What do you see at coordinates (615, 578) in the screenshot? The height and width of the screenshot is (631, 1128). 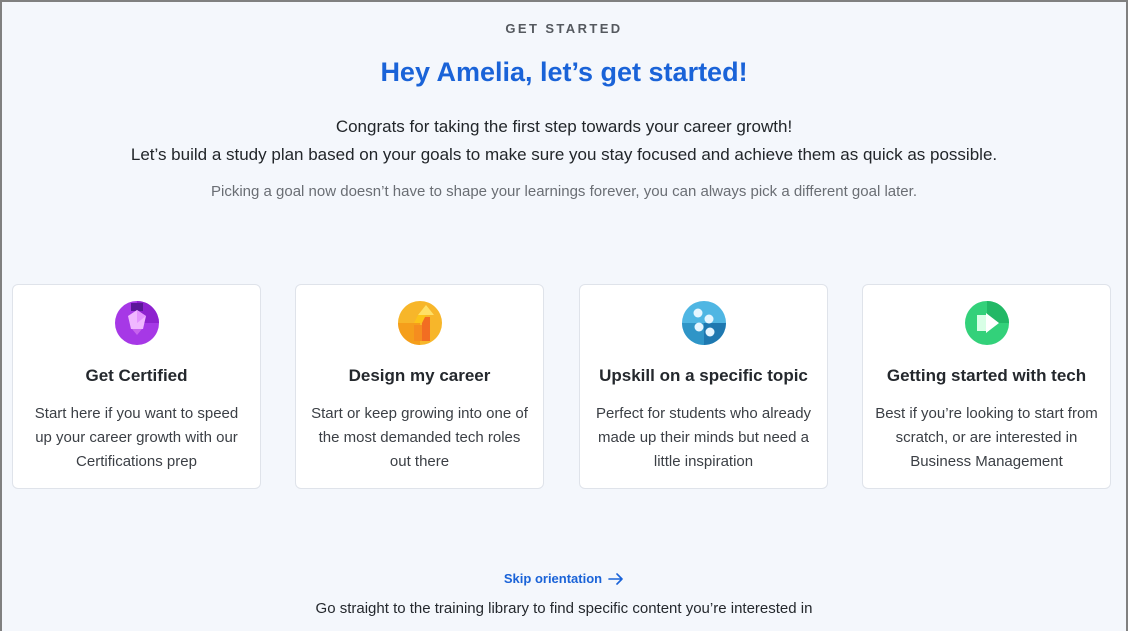 I see `arrow-right-icon` at bounding box center [615, 578].